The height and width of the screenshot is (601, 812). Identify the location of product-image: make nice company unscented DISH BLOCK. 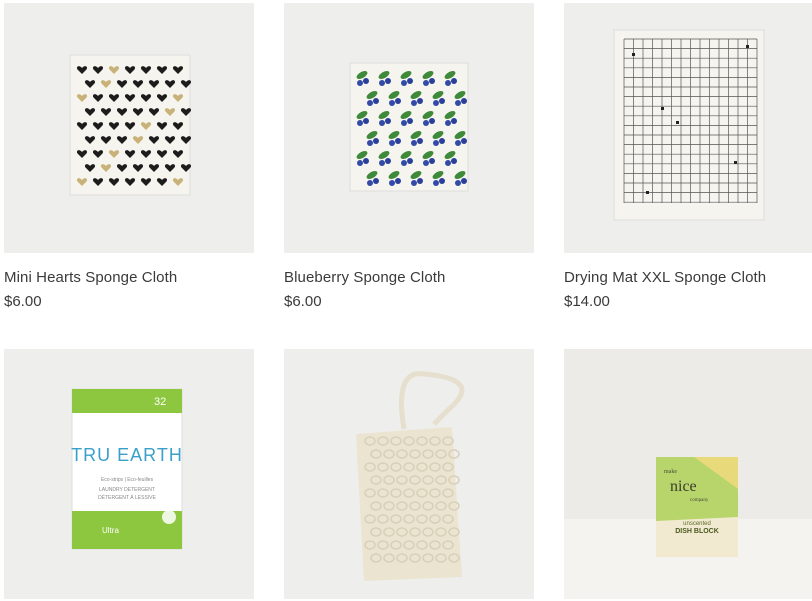
(688, 474).